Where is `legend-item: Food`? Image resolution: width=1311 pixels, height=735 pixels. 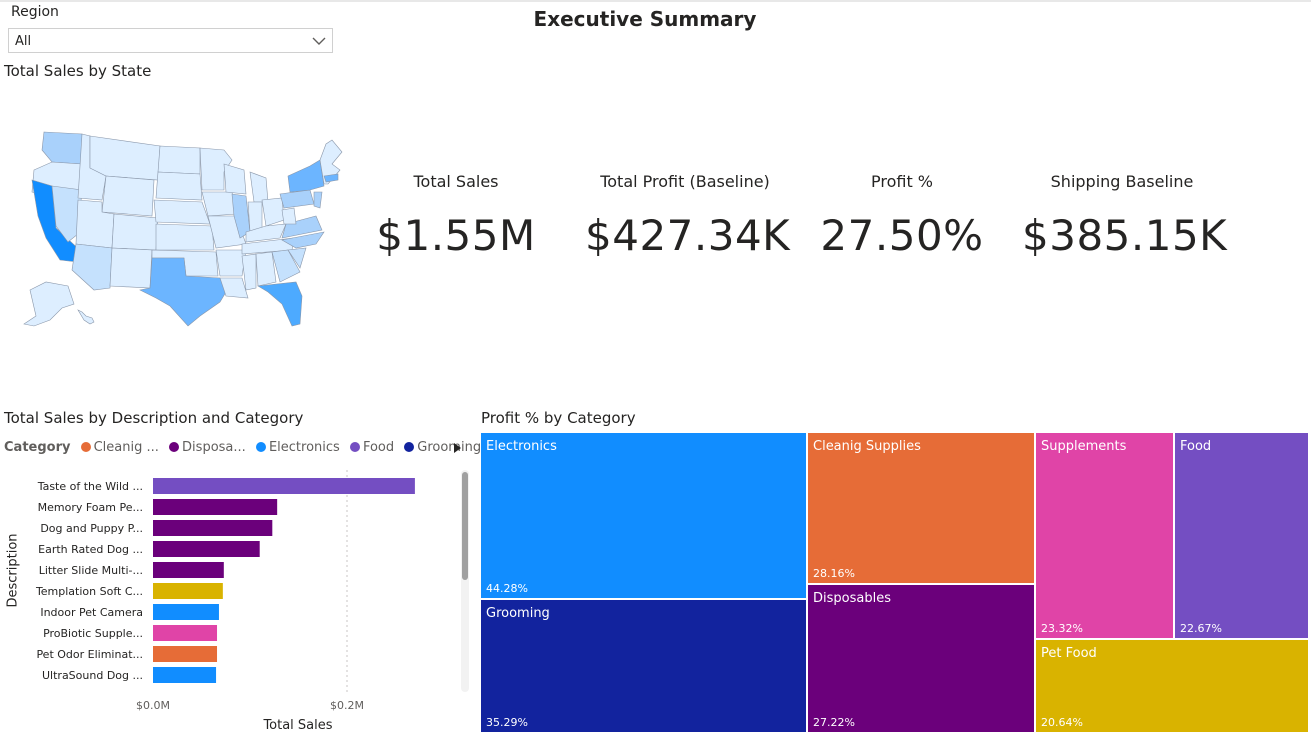 legend-item: Food is located at coordinates (371, 447).